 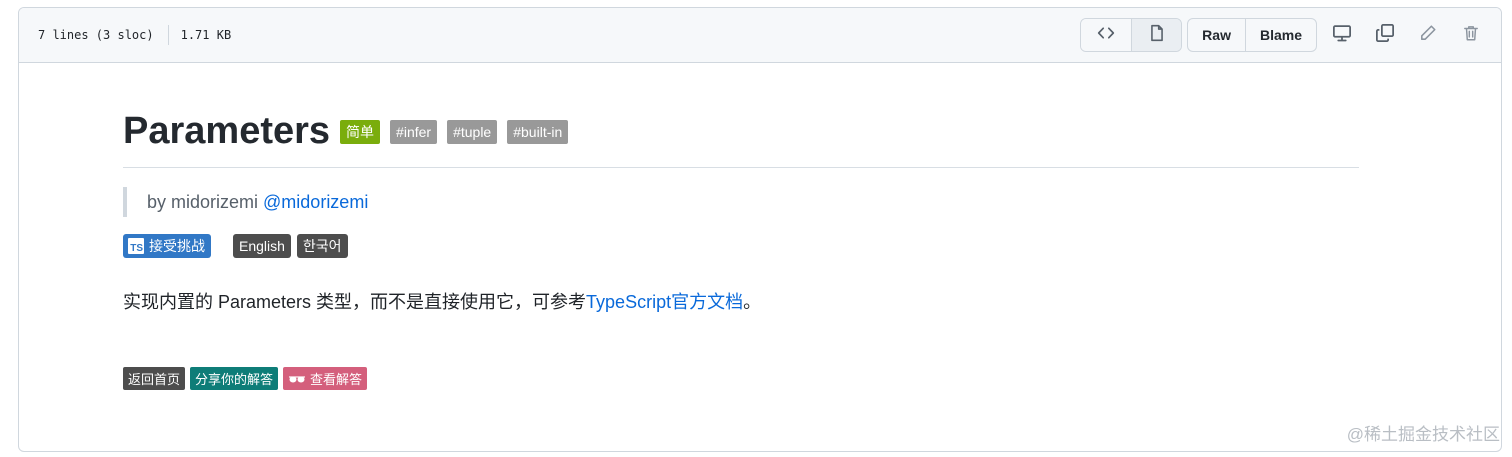 I want to click on file-icon, so click(x=1157, y=35).